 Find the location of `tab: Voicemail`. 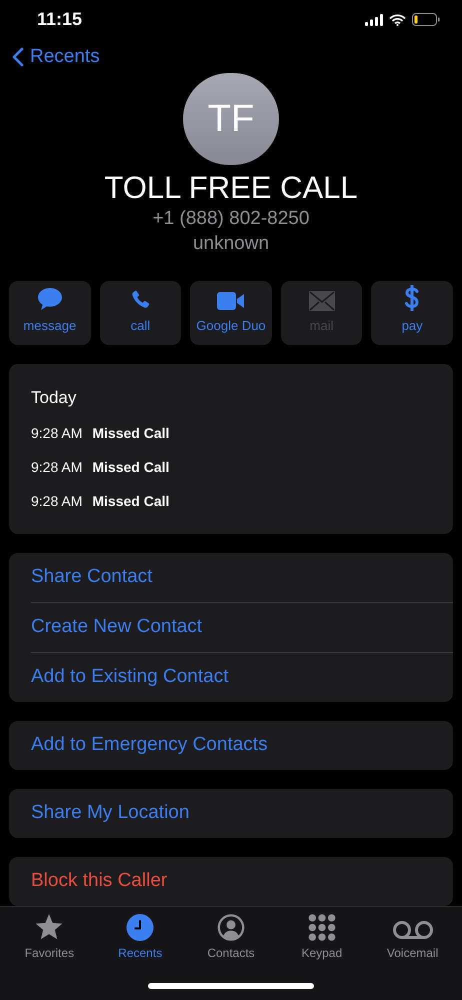

tab: Voicemail is located at coordinates (412, 938).